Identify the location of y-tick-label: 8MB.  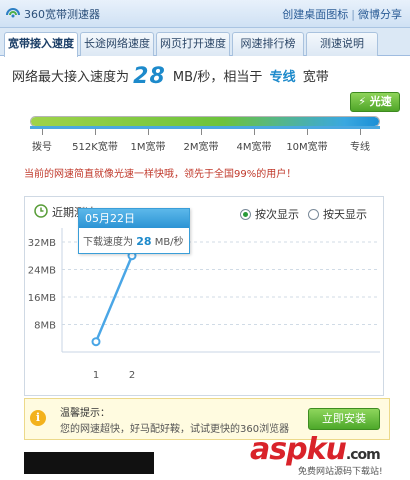
(45, 326).